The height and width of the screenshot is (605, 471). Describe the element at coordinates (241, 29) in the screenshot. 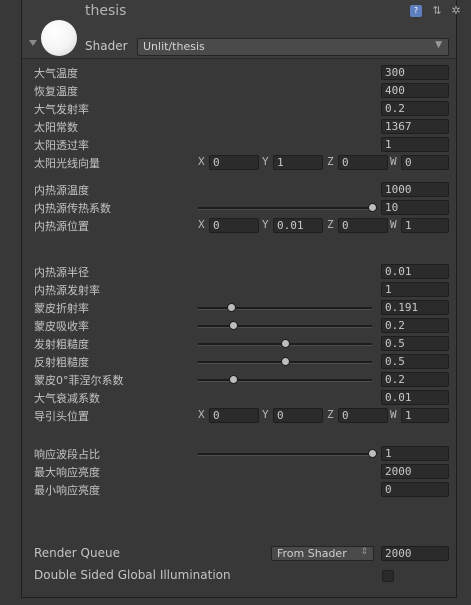

I see `material-header: thesis Shader Unlit/thesis ▼ ? ⇅ ✲` at that location.